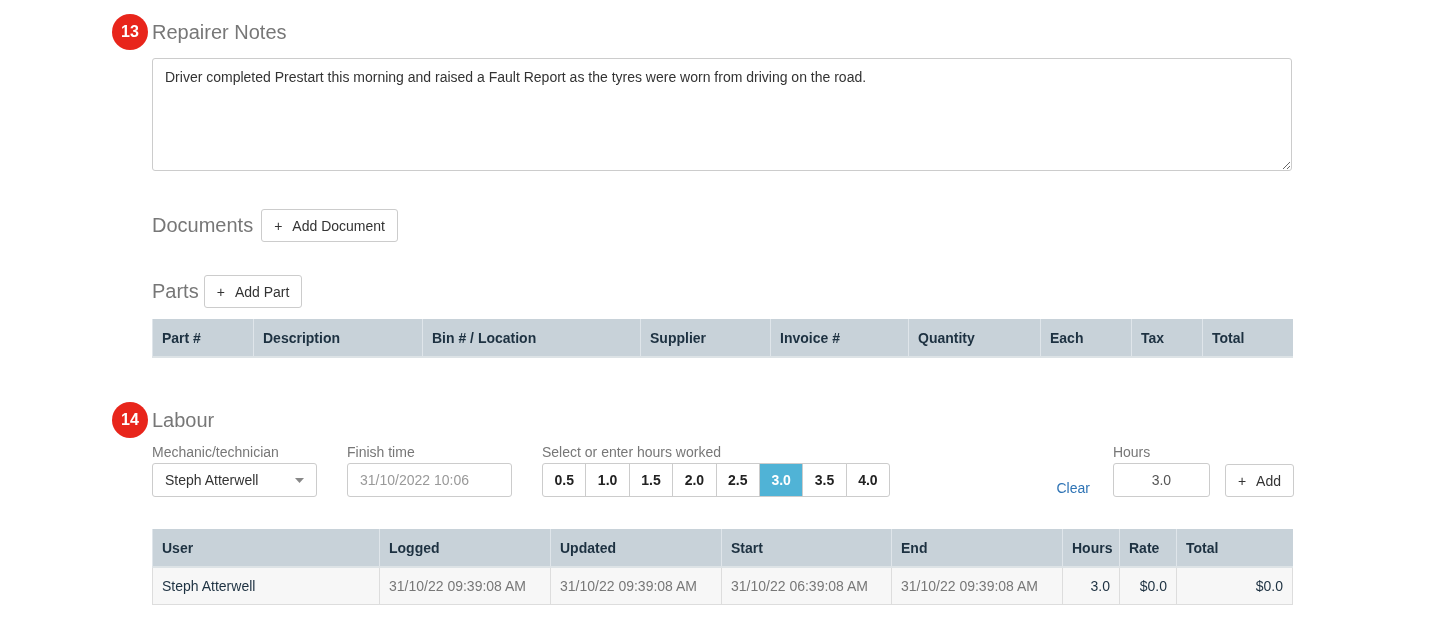 The height and width of the screenshot is (620, 1441). Describe the element at coordinates (977, 548) in the screenshot. I see `column-header: End` at that location.